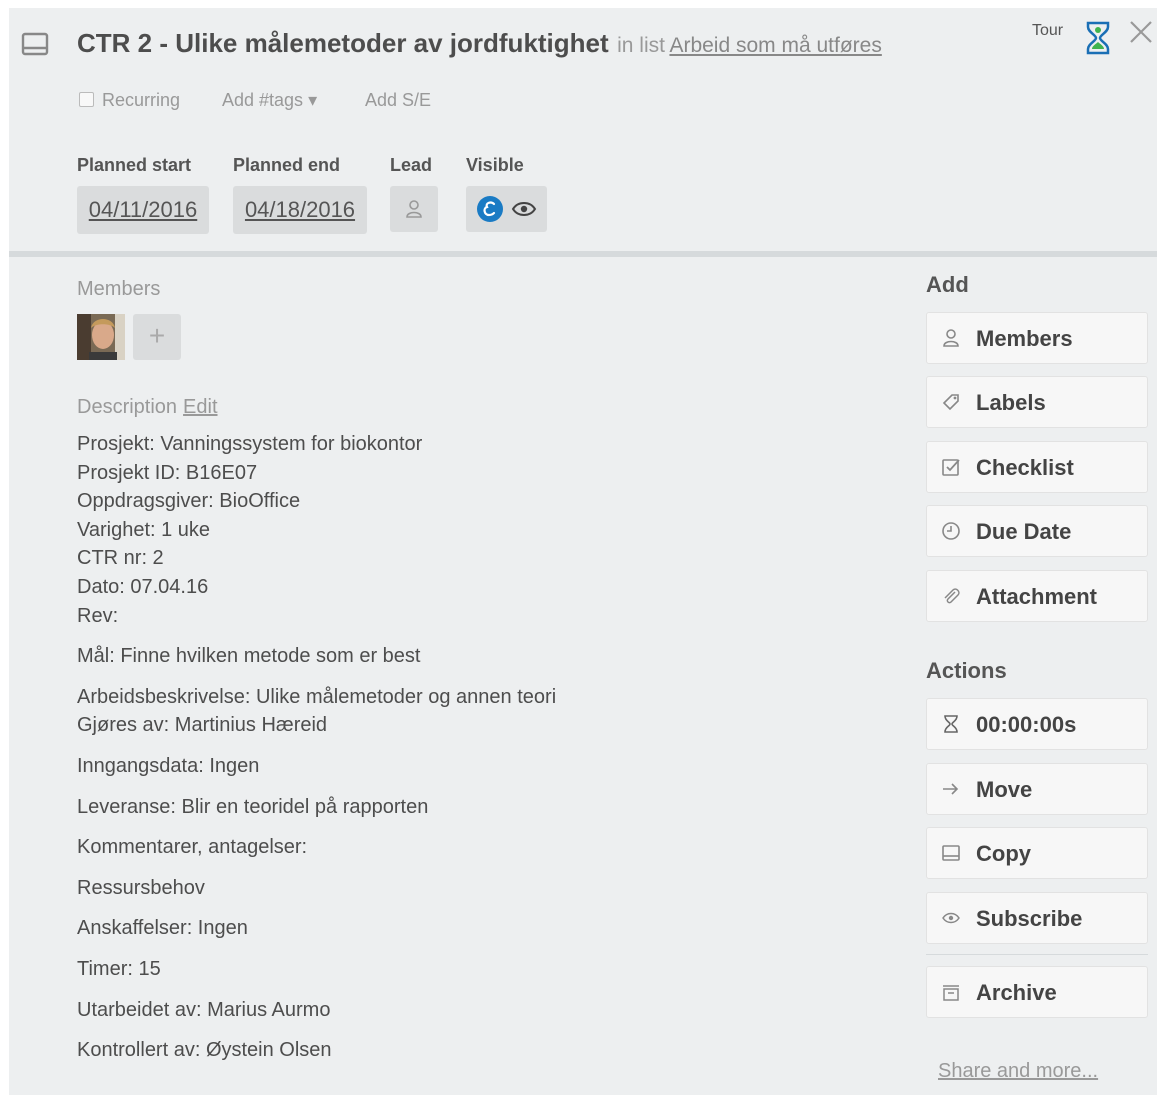 The image size is (1157, 1095). Describe the element at coordinates (157, 337) in the screenshot. I see `add-member-button: +` at that location.